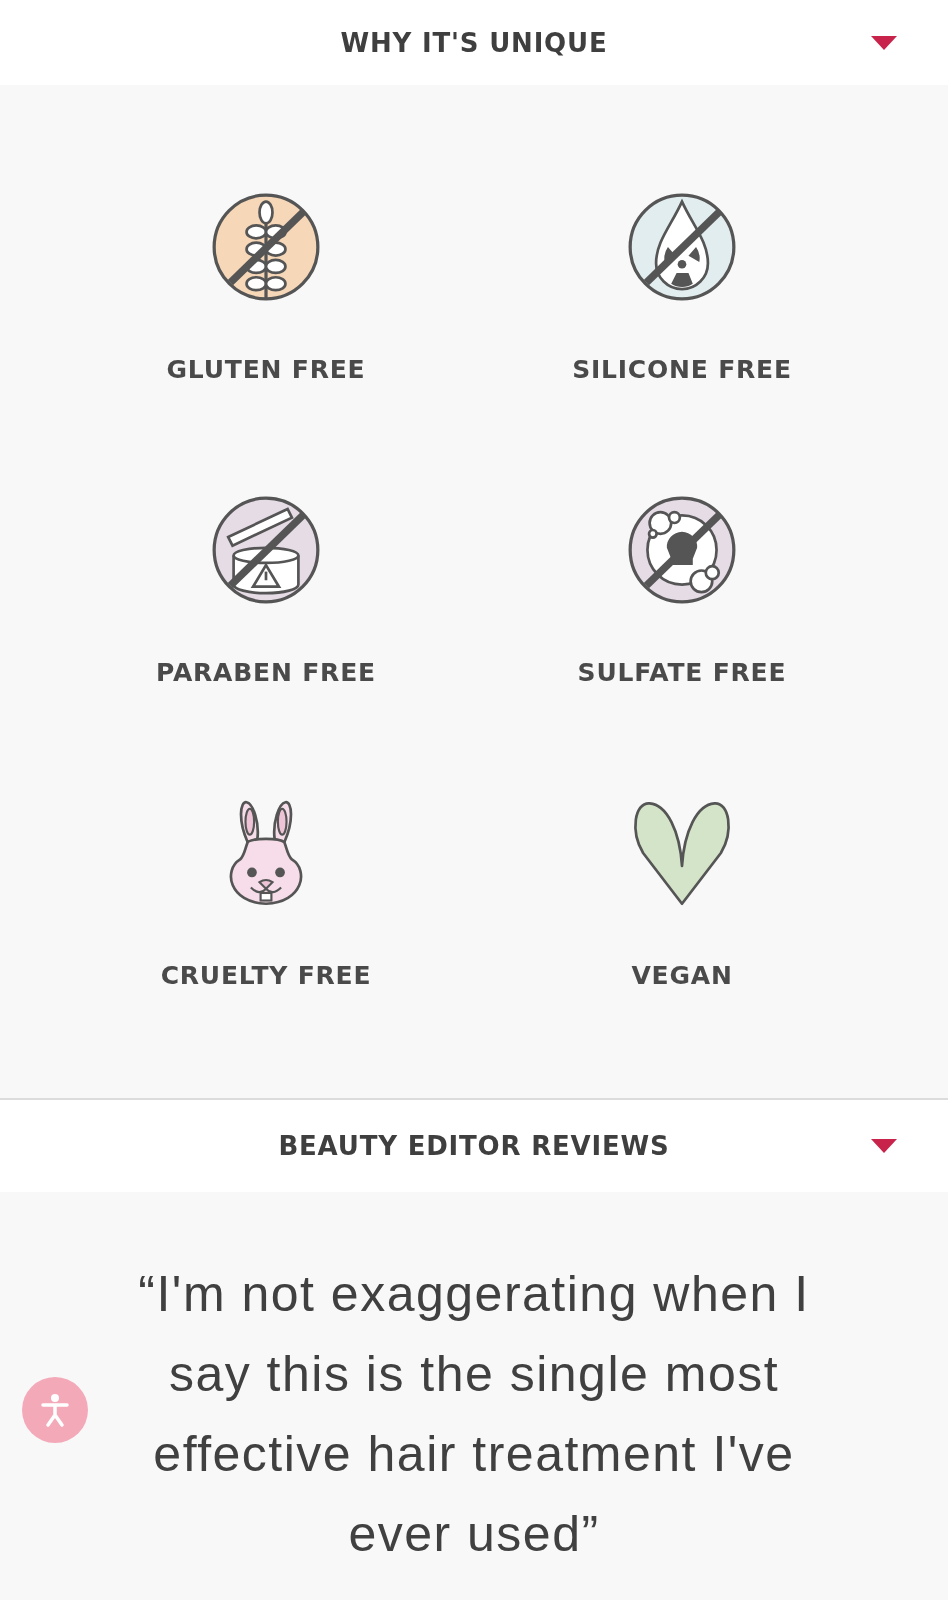 This screenshot has width=948, height=1600. What do you see at coordinates (266, 550) in the screenshot?
I see `no-jar-icon` at bounding box center [266, 550].